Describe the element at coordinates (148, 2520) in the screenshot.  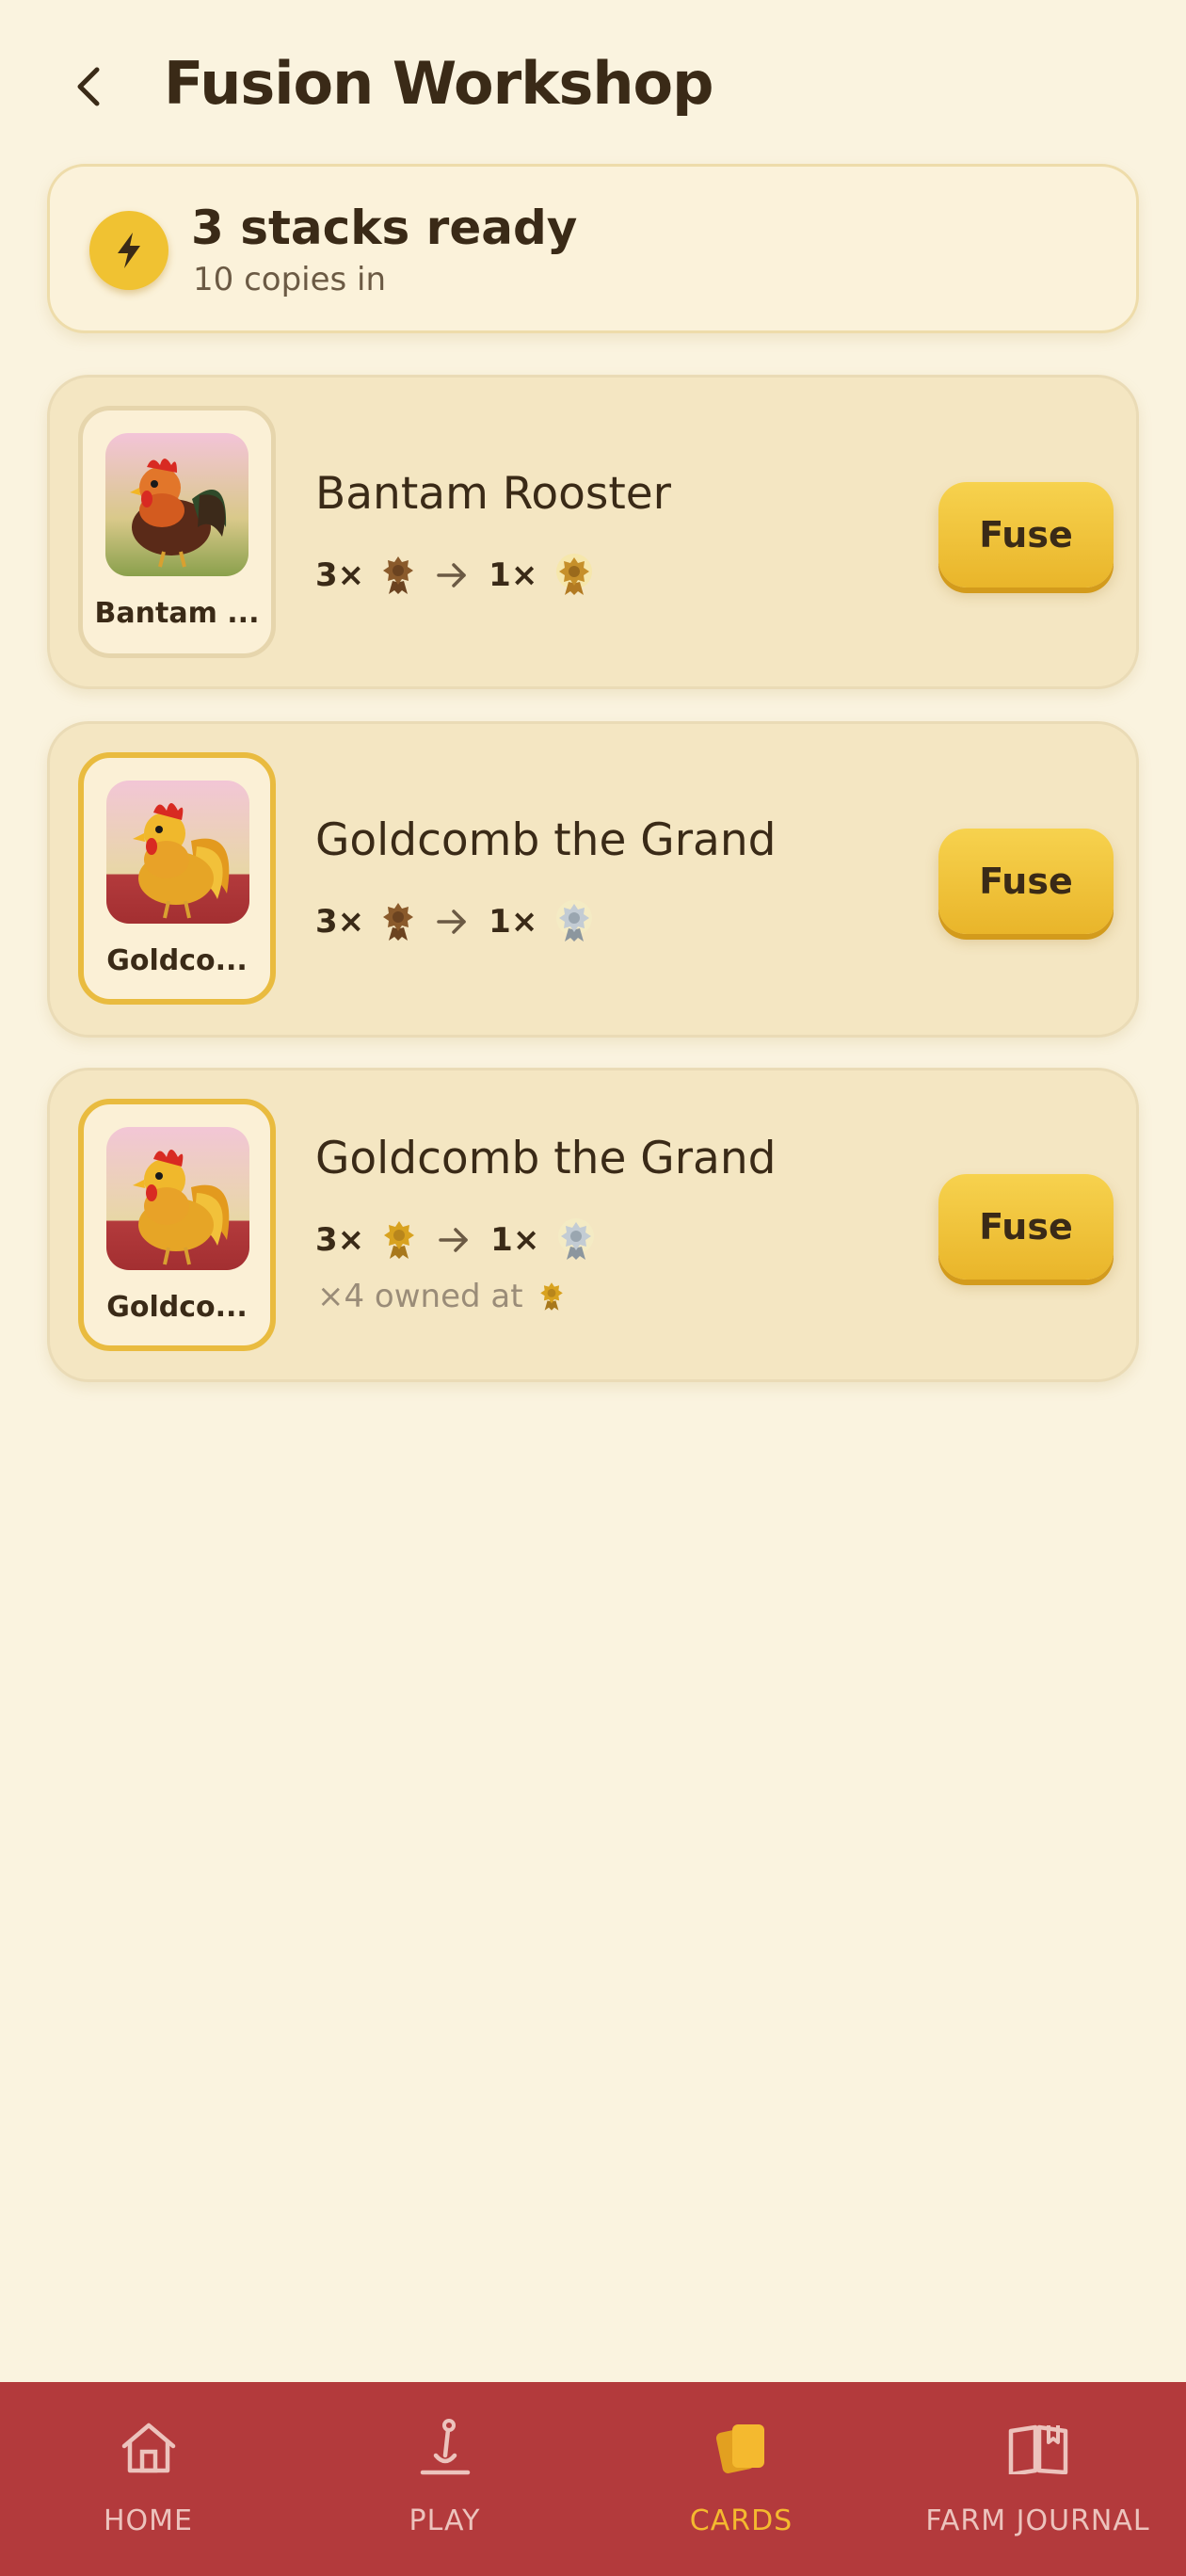
I see `nav-label: HOME` at that location.